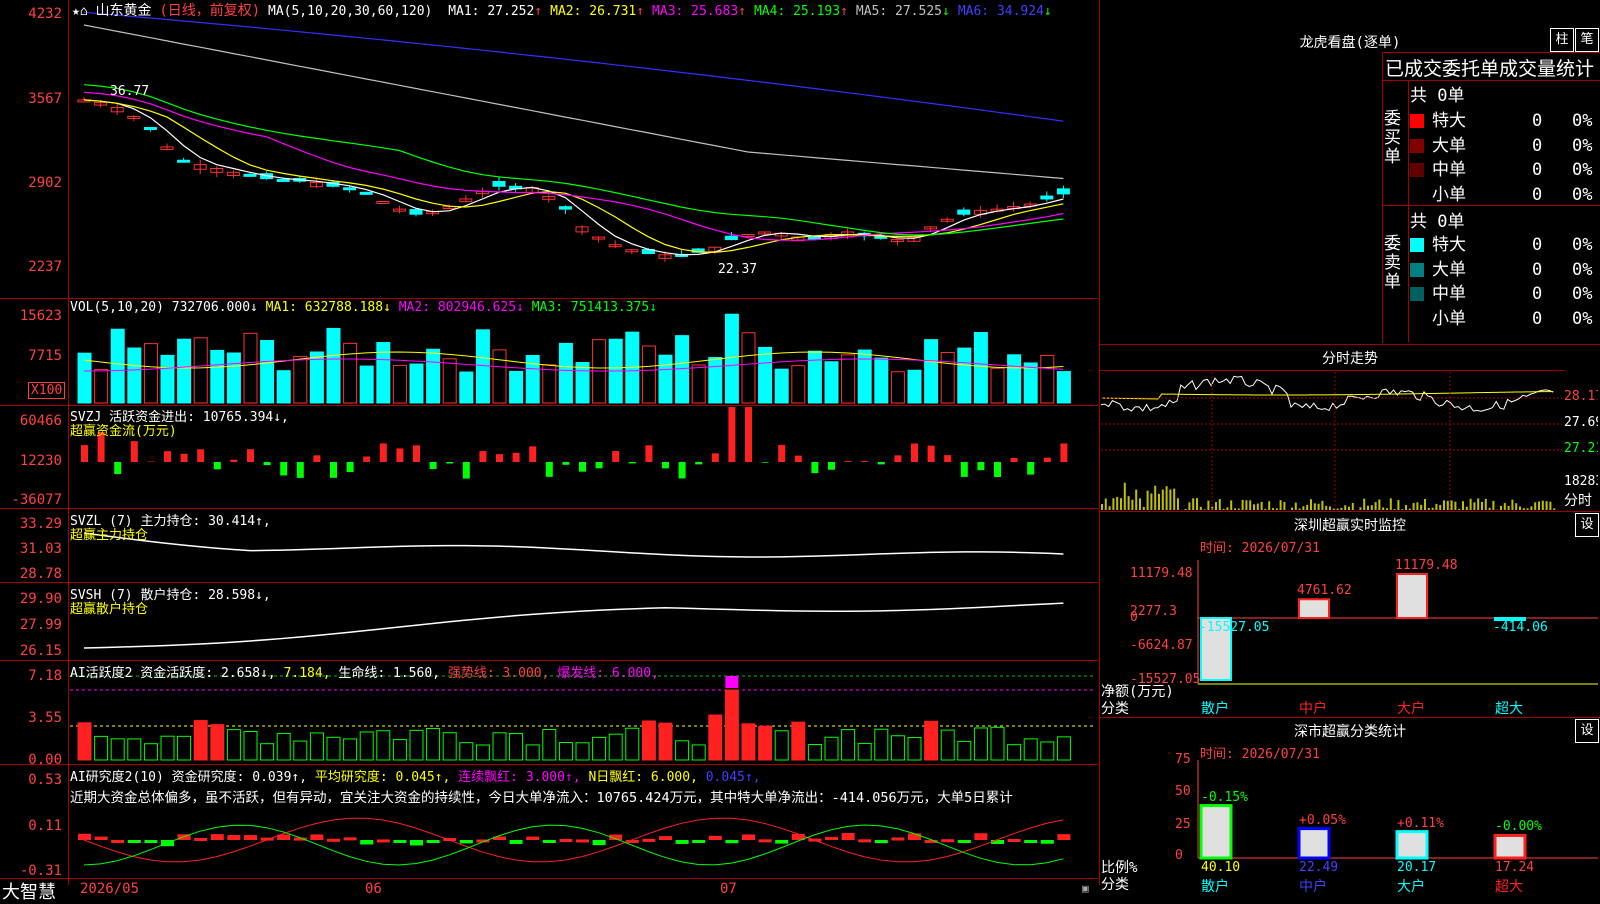 This screenshot has width=1600, height=904. What do you see at coordinates (129, 91) in the screenshot?
I see `high-price-label: 36.77` at bounding box center [129, 91].